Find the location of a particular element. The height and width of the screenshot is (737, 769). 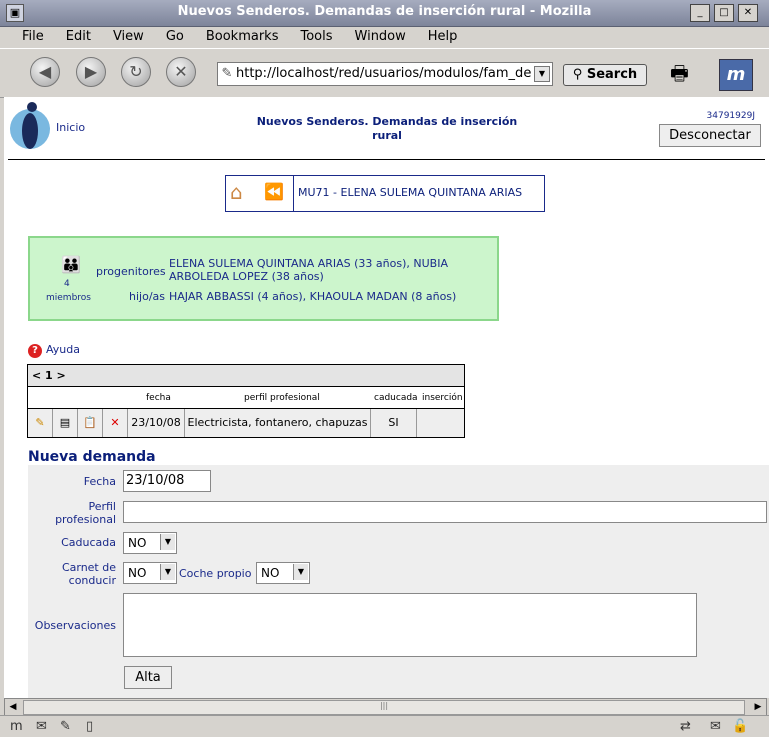

delete-icon: ✕ is located at coordinates (115, 423).